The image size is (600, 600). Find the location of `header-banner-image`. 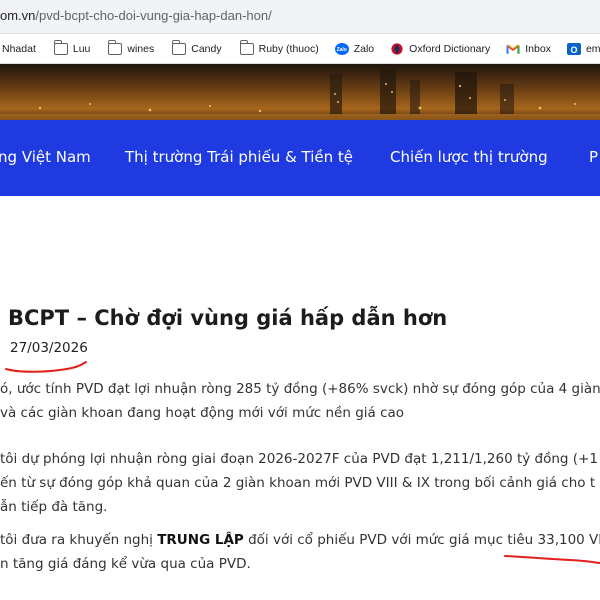

header-banner-image is located at coordinates (300, 92).